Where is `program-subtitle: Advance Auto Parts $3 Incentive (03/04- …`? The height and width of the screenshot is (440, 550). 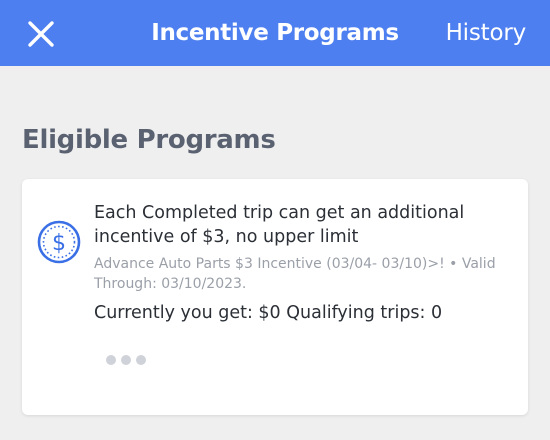 program-subtitle: Advance Auto Parts $3 Incentive (03/04- … is located at coordinates (295, 274).